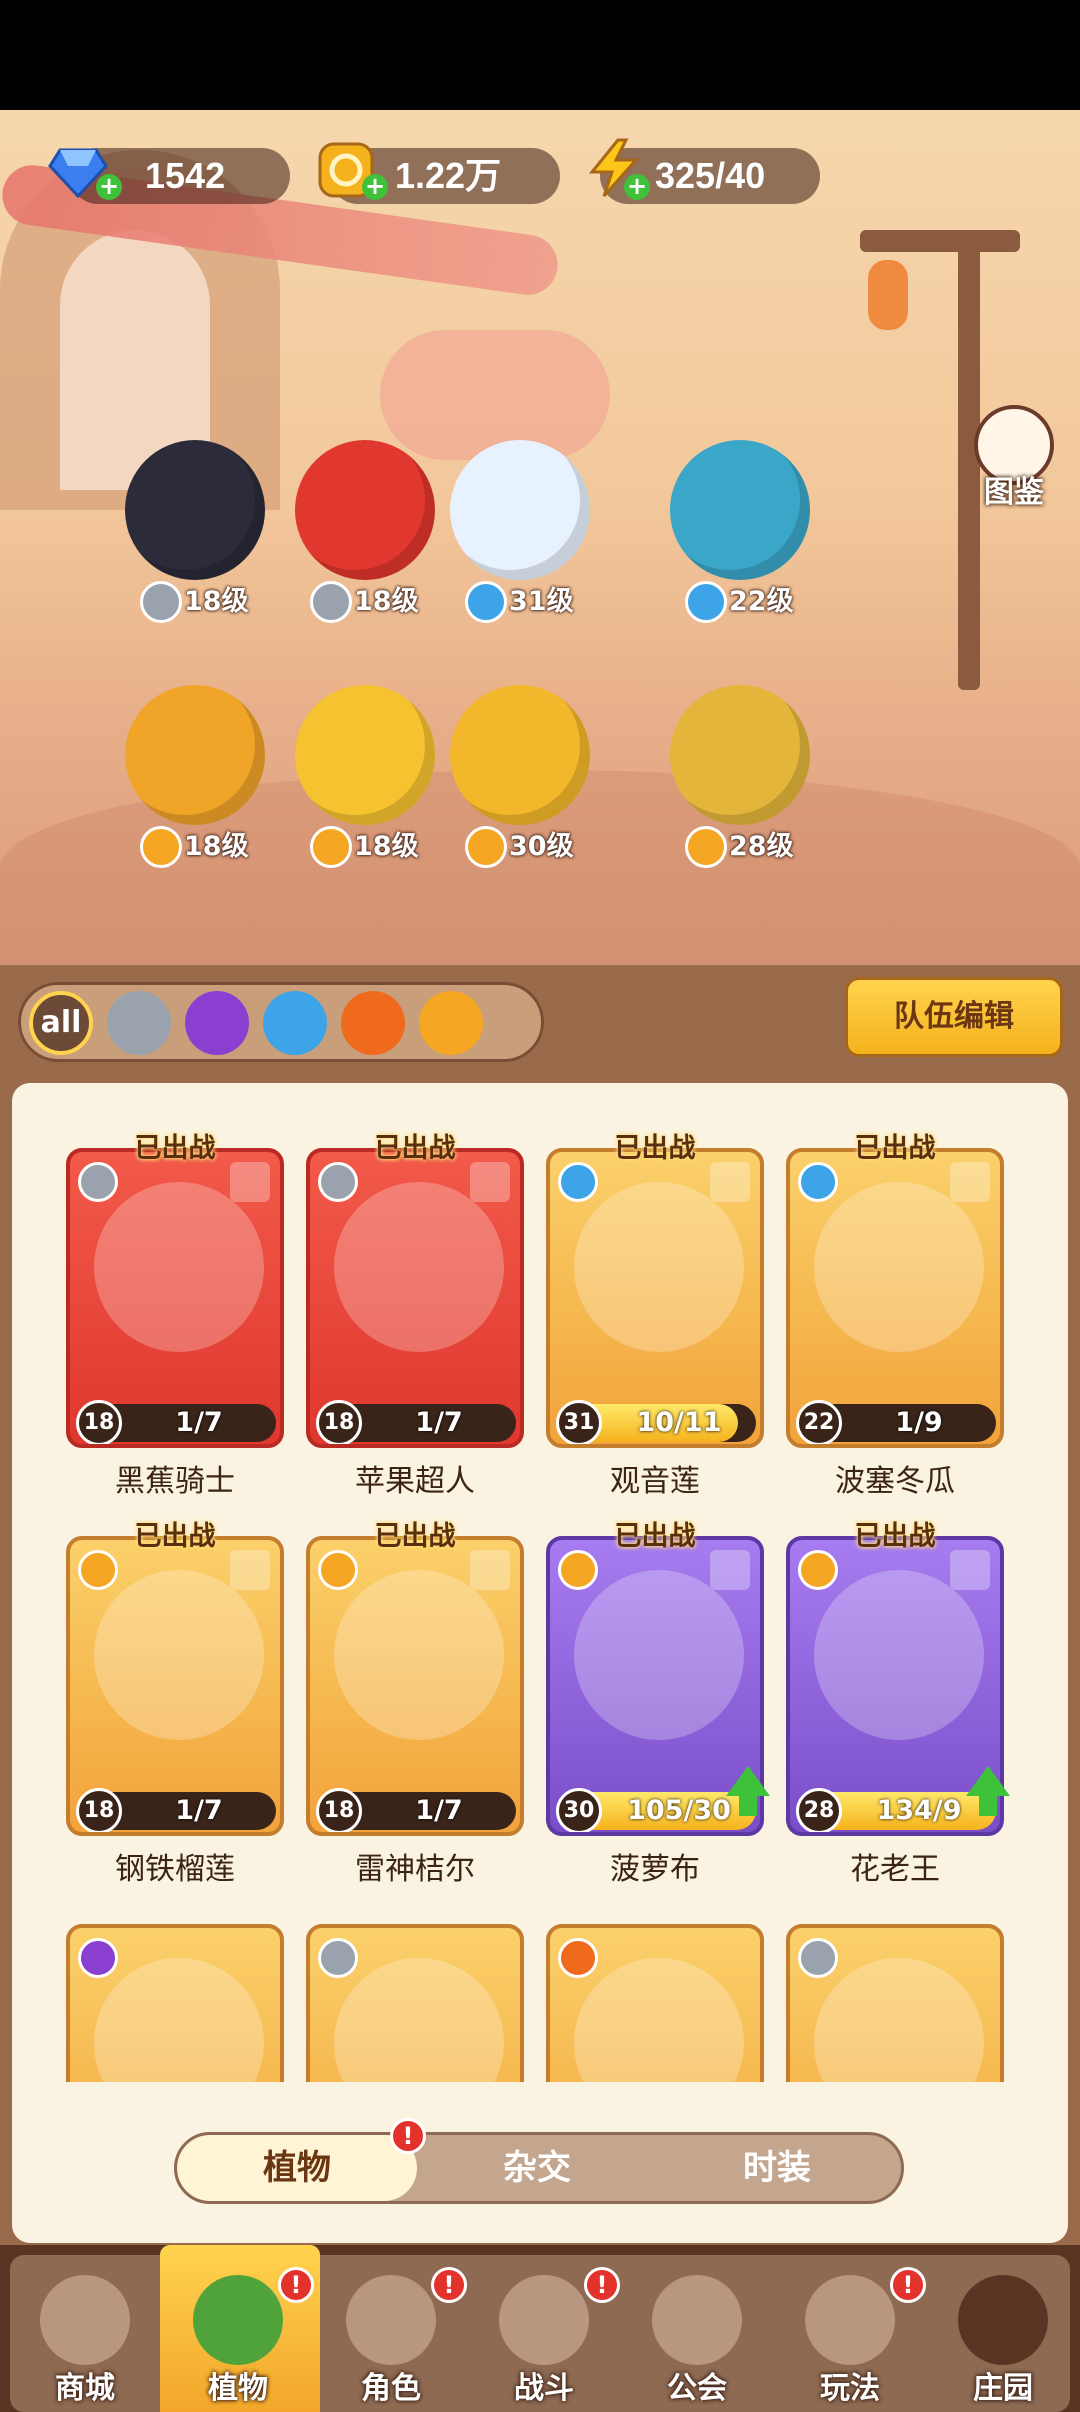 This screenshot has width=1080, height=2412. I want to click on plant-card: 31 10/11, so click(655, 1298).